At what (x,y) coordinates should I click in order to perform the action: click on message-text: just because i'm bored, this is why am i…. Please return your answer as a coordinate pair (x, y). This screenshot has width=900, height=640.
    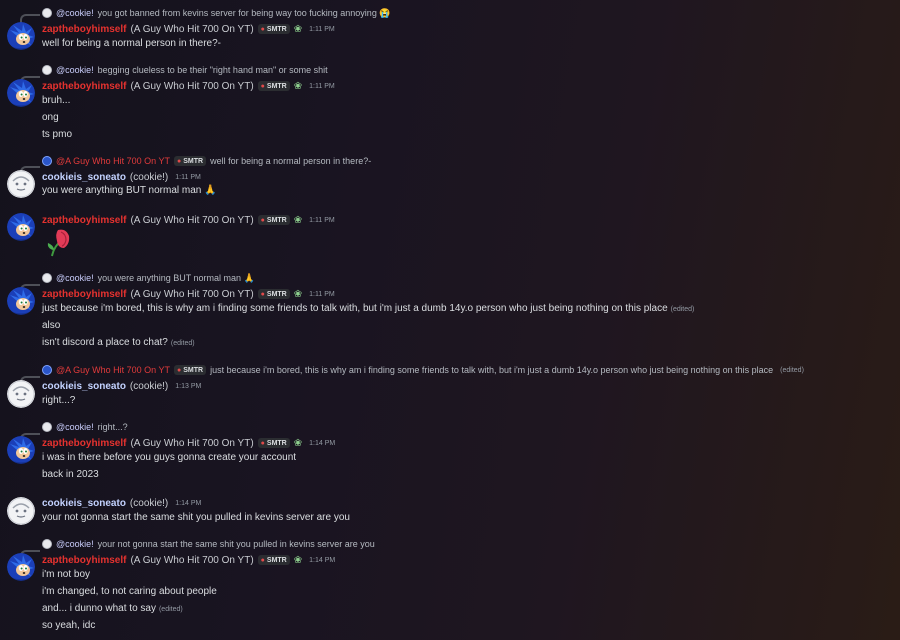
    Looking at the image, I should click on (368, 309).